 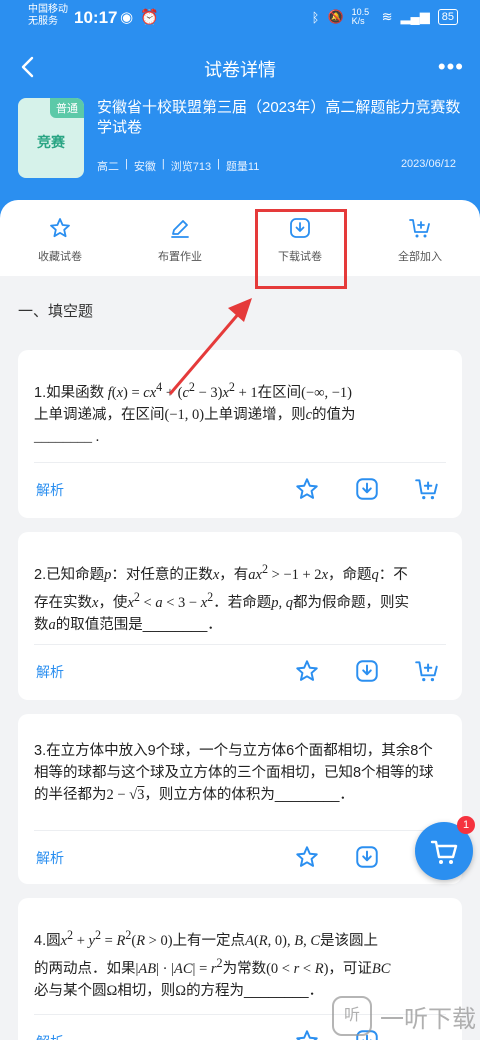 What do you see at coordinates (127, 17) in the screenshot?
I see `eye-icon: ◉` at bounding box center [127, 17].